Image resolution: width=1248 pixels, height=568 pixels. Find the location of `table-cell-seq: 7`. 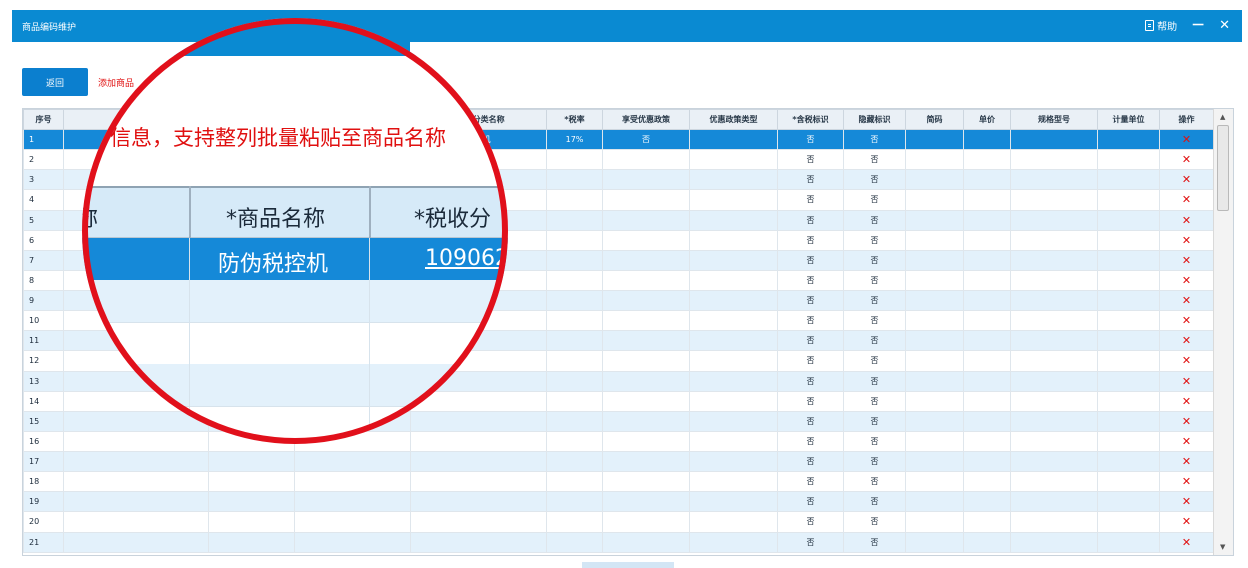

table-cell-seq: 7 is located at coordinates (43, 260).